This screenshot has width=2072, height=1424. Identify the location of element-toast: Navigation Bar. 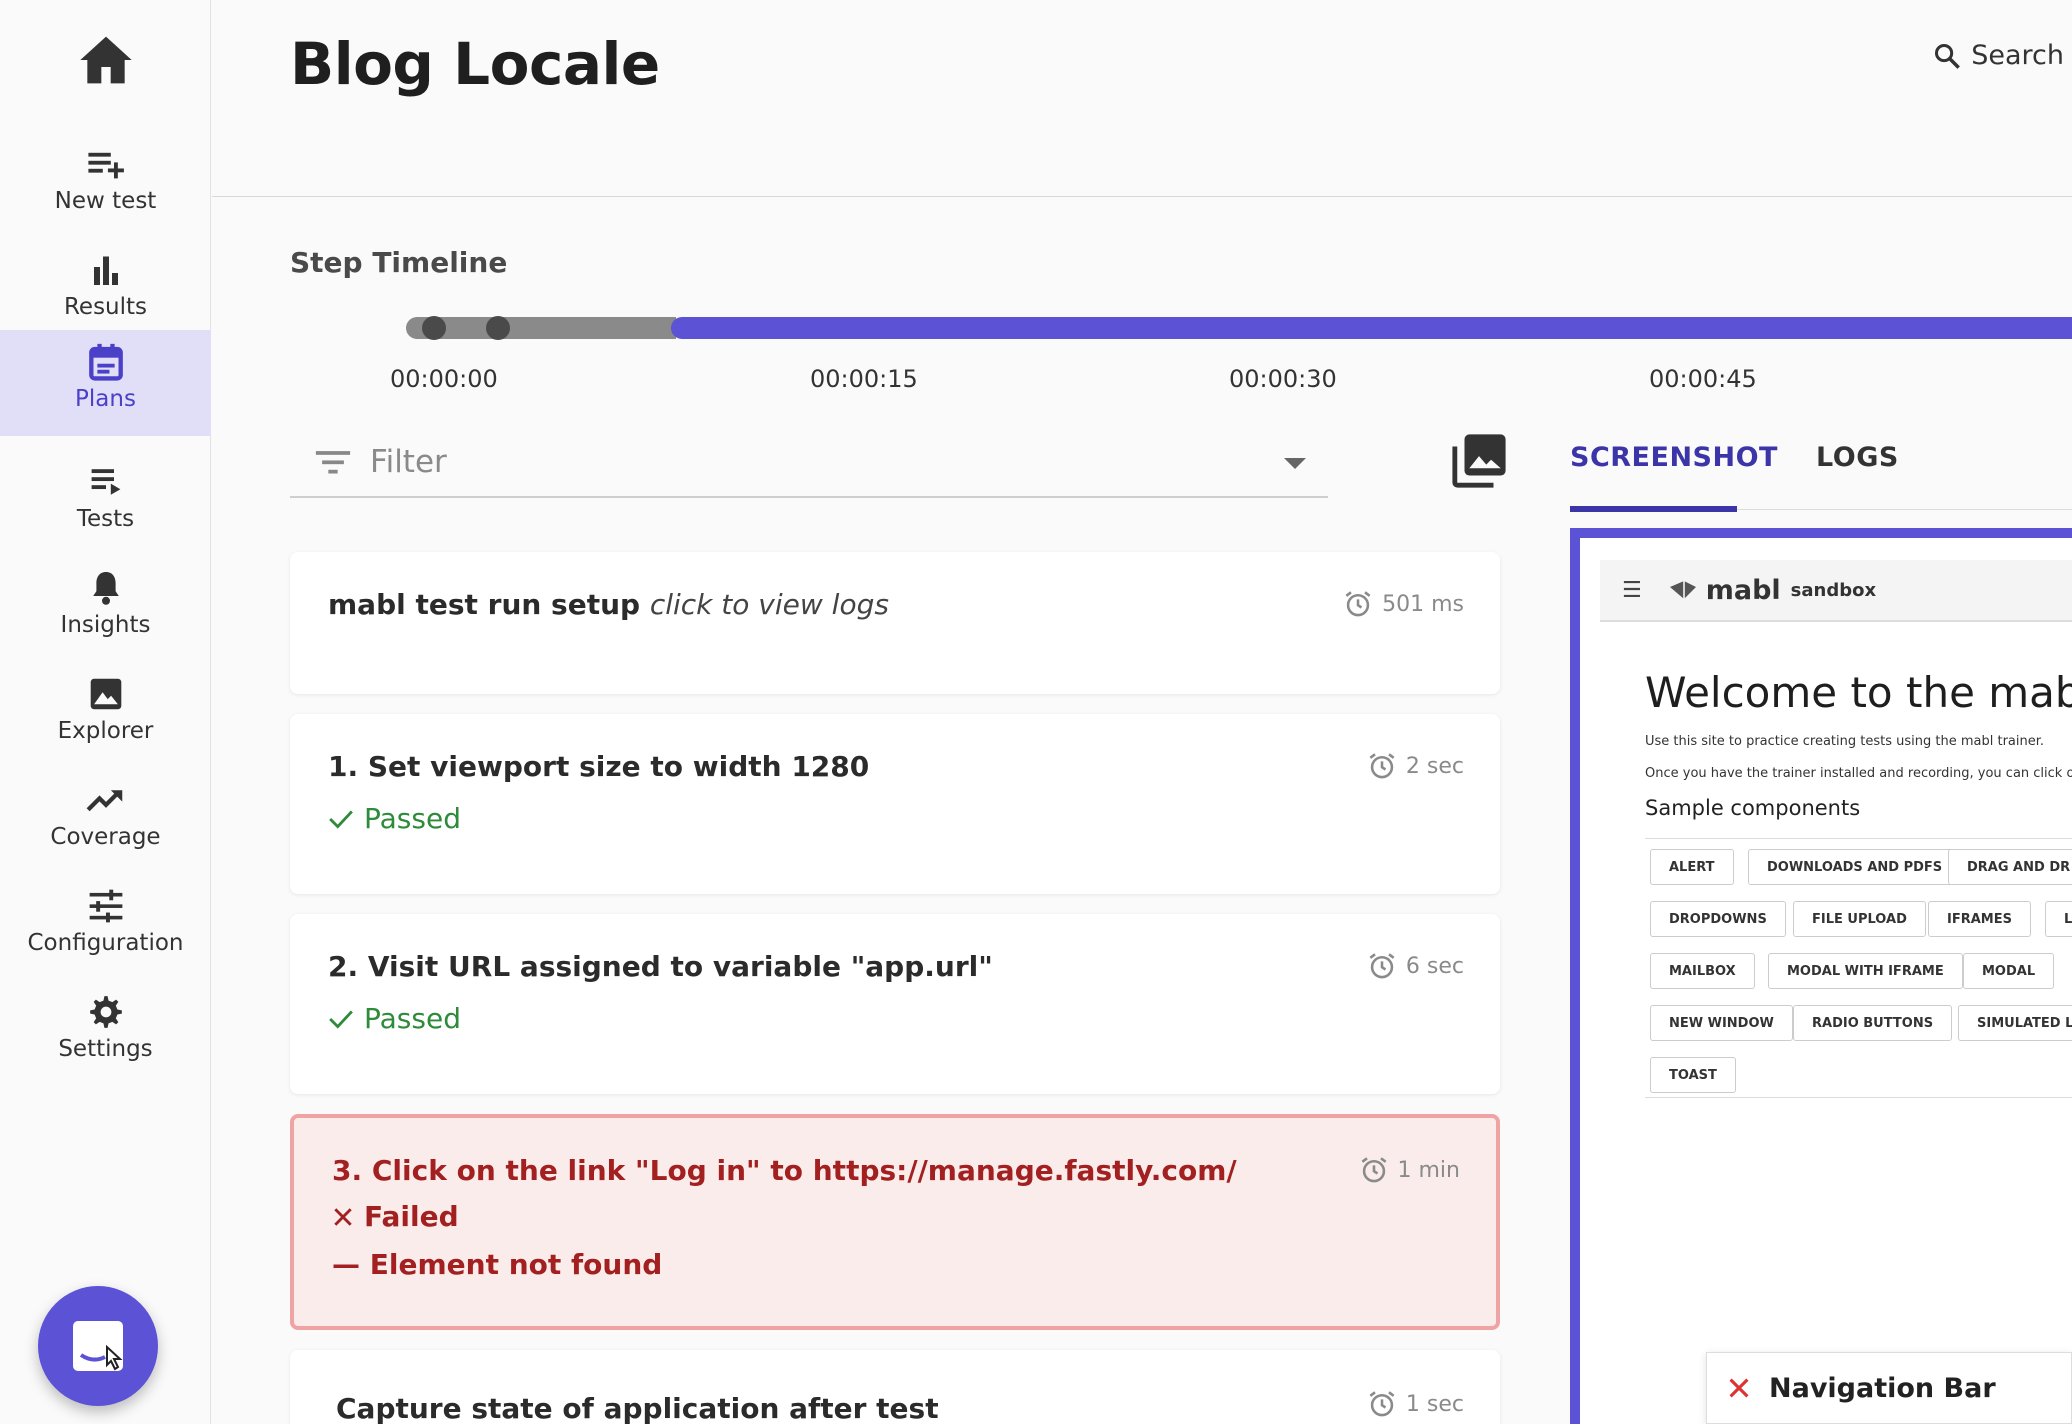
(1889, 1388).